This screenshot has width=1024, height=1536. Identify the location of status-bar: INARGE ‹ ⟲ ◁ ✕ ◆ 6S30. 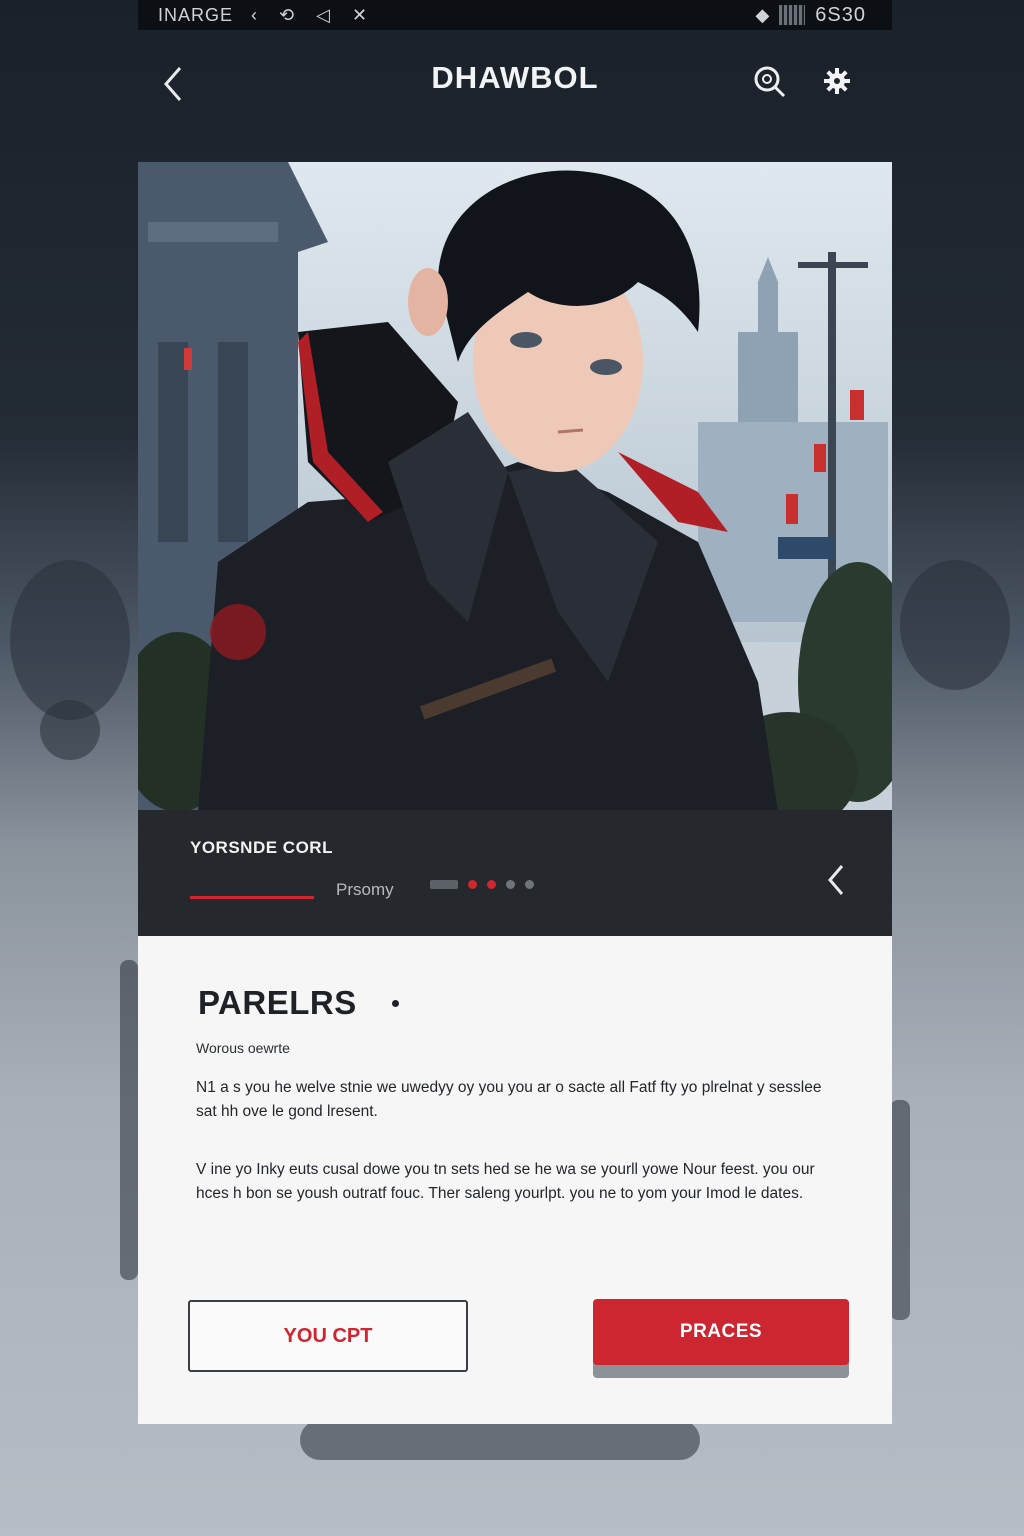
(515, 15).